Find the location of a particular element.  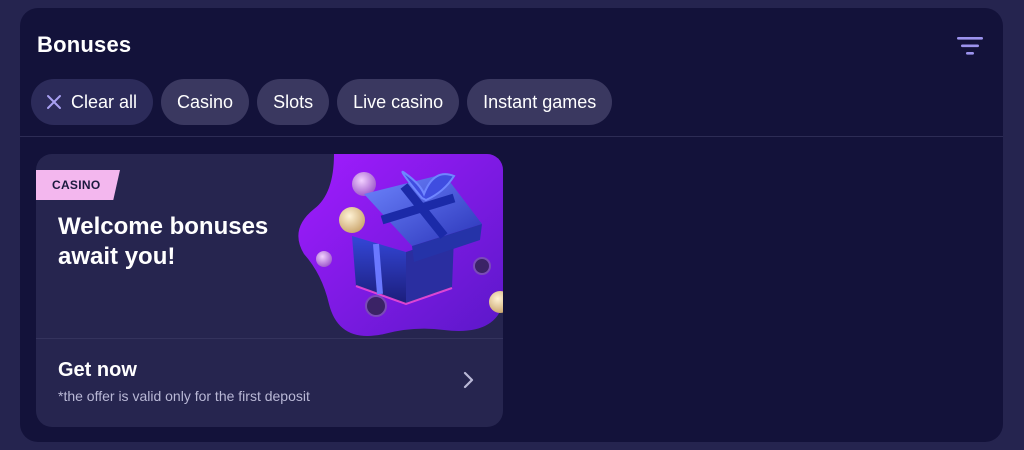

category-badge: CASINO is located at coordinates (78, 185).